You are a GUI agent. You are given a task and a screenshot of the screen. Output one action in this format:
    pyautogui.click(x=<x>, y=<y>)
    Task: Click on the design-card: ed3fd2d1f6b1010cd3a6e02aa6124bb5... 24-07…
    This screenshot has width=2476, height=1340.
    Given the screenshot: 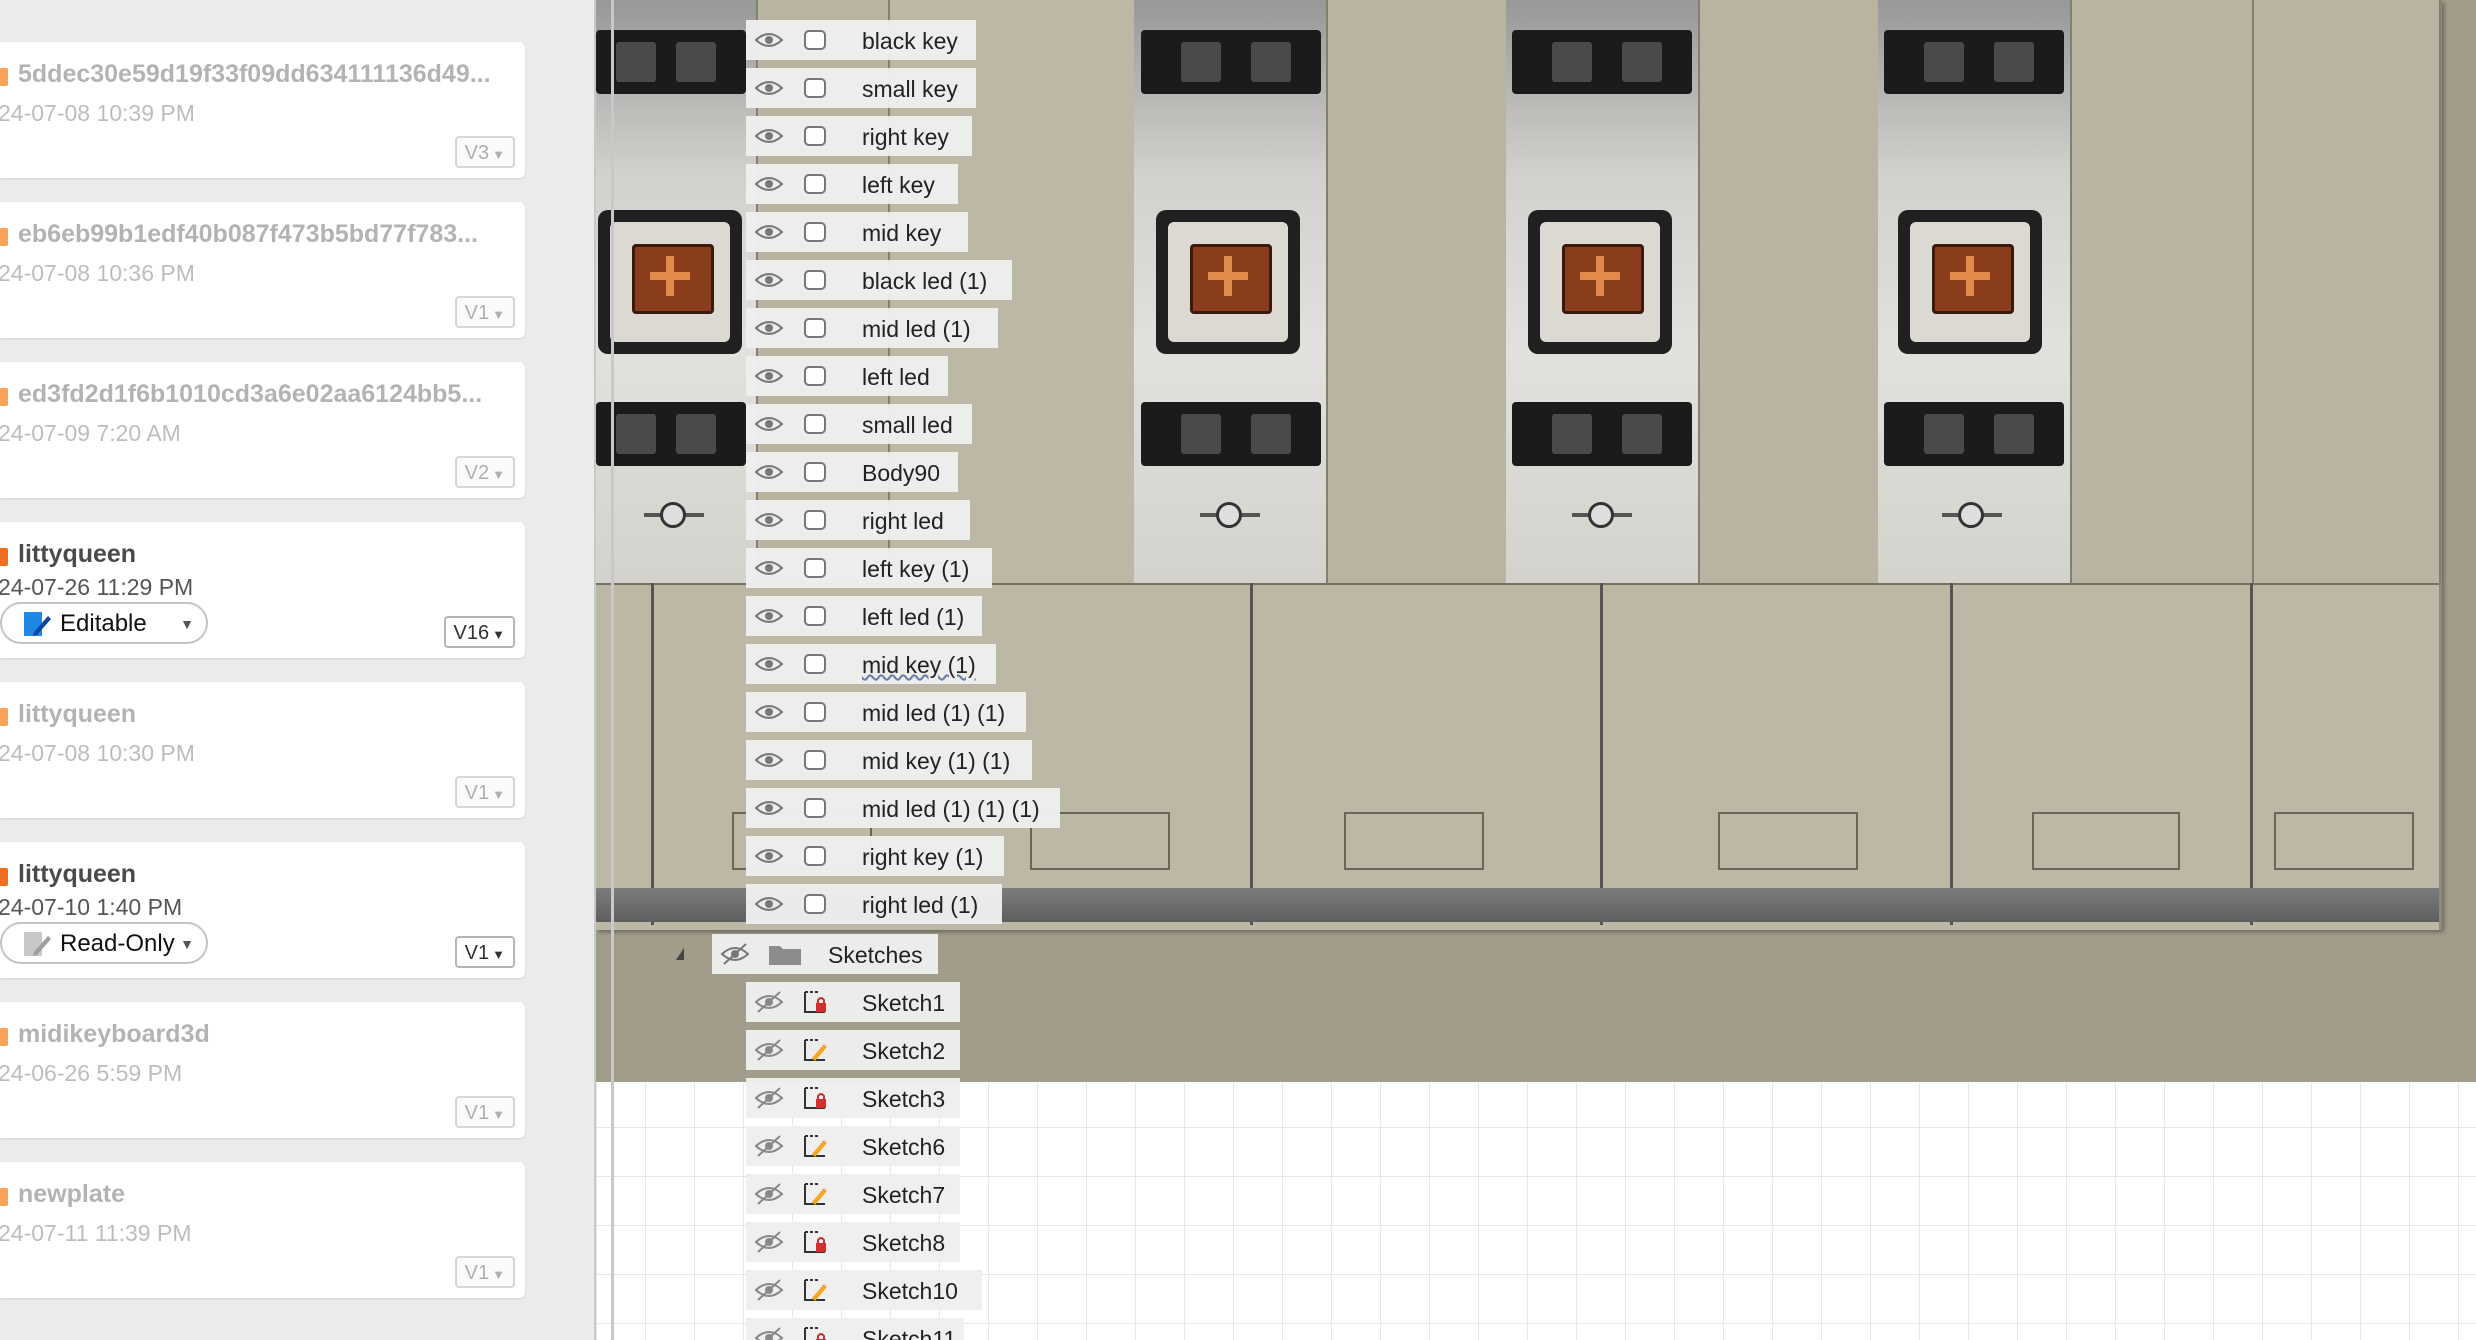 What is the action you would take?
    pyautogui.click(x=262, y=430)
    